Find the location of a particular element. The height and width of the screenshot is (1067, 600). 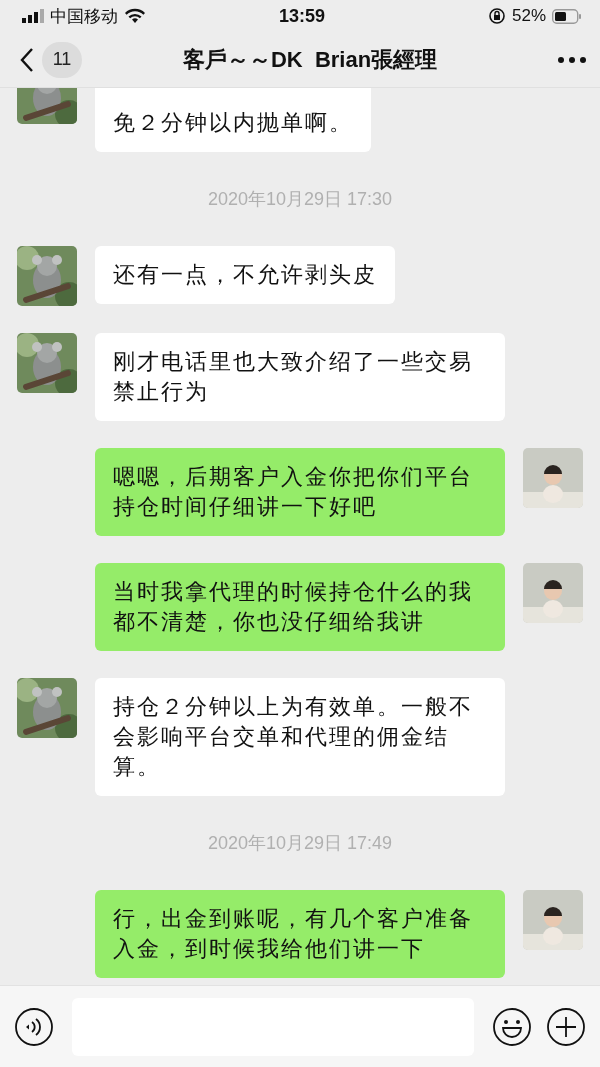

battery-percent: 52% is located at coordinates (529, 16).